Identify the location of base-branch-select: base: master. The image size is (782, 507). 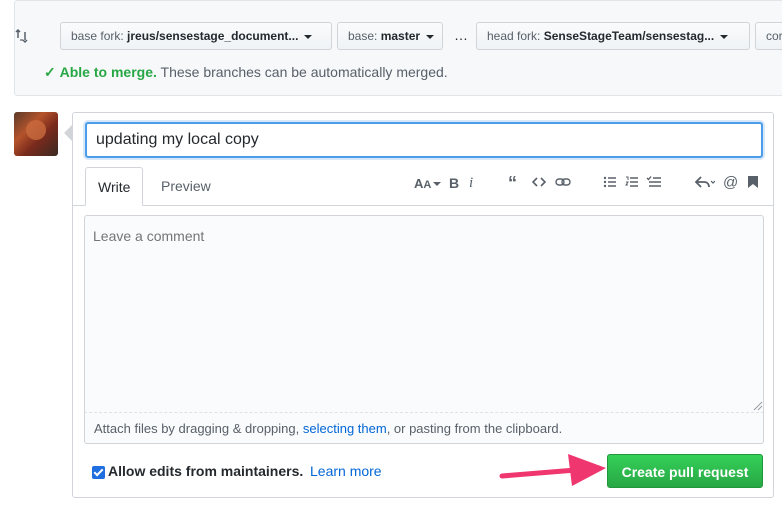
(390, 36).